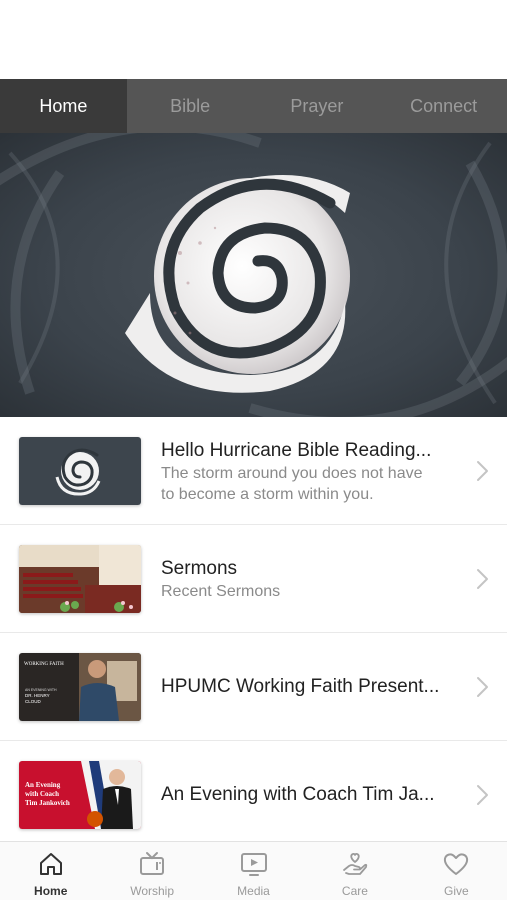 Image resolution: width=507 pixels, height=900 pixels. What do you see at coordinates (152, 863) in the screenshot?
I see `tv-icon` at bounding box center [152, 863].